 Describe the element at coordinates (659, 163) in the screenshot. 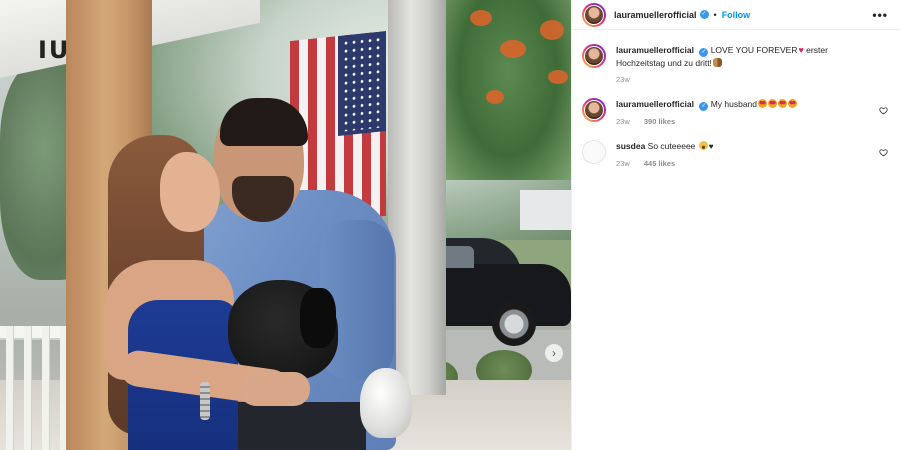

I see `comment-likes: 445 likes` at that location.